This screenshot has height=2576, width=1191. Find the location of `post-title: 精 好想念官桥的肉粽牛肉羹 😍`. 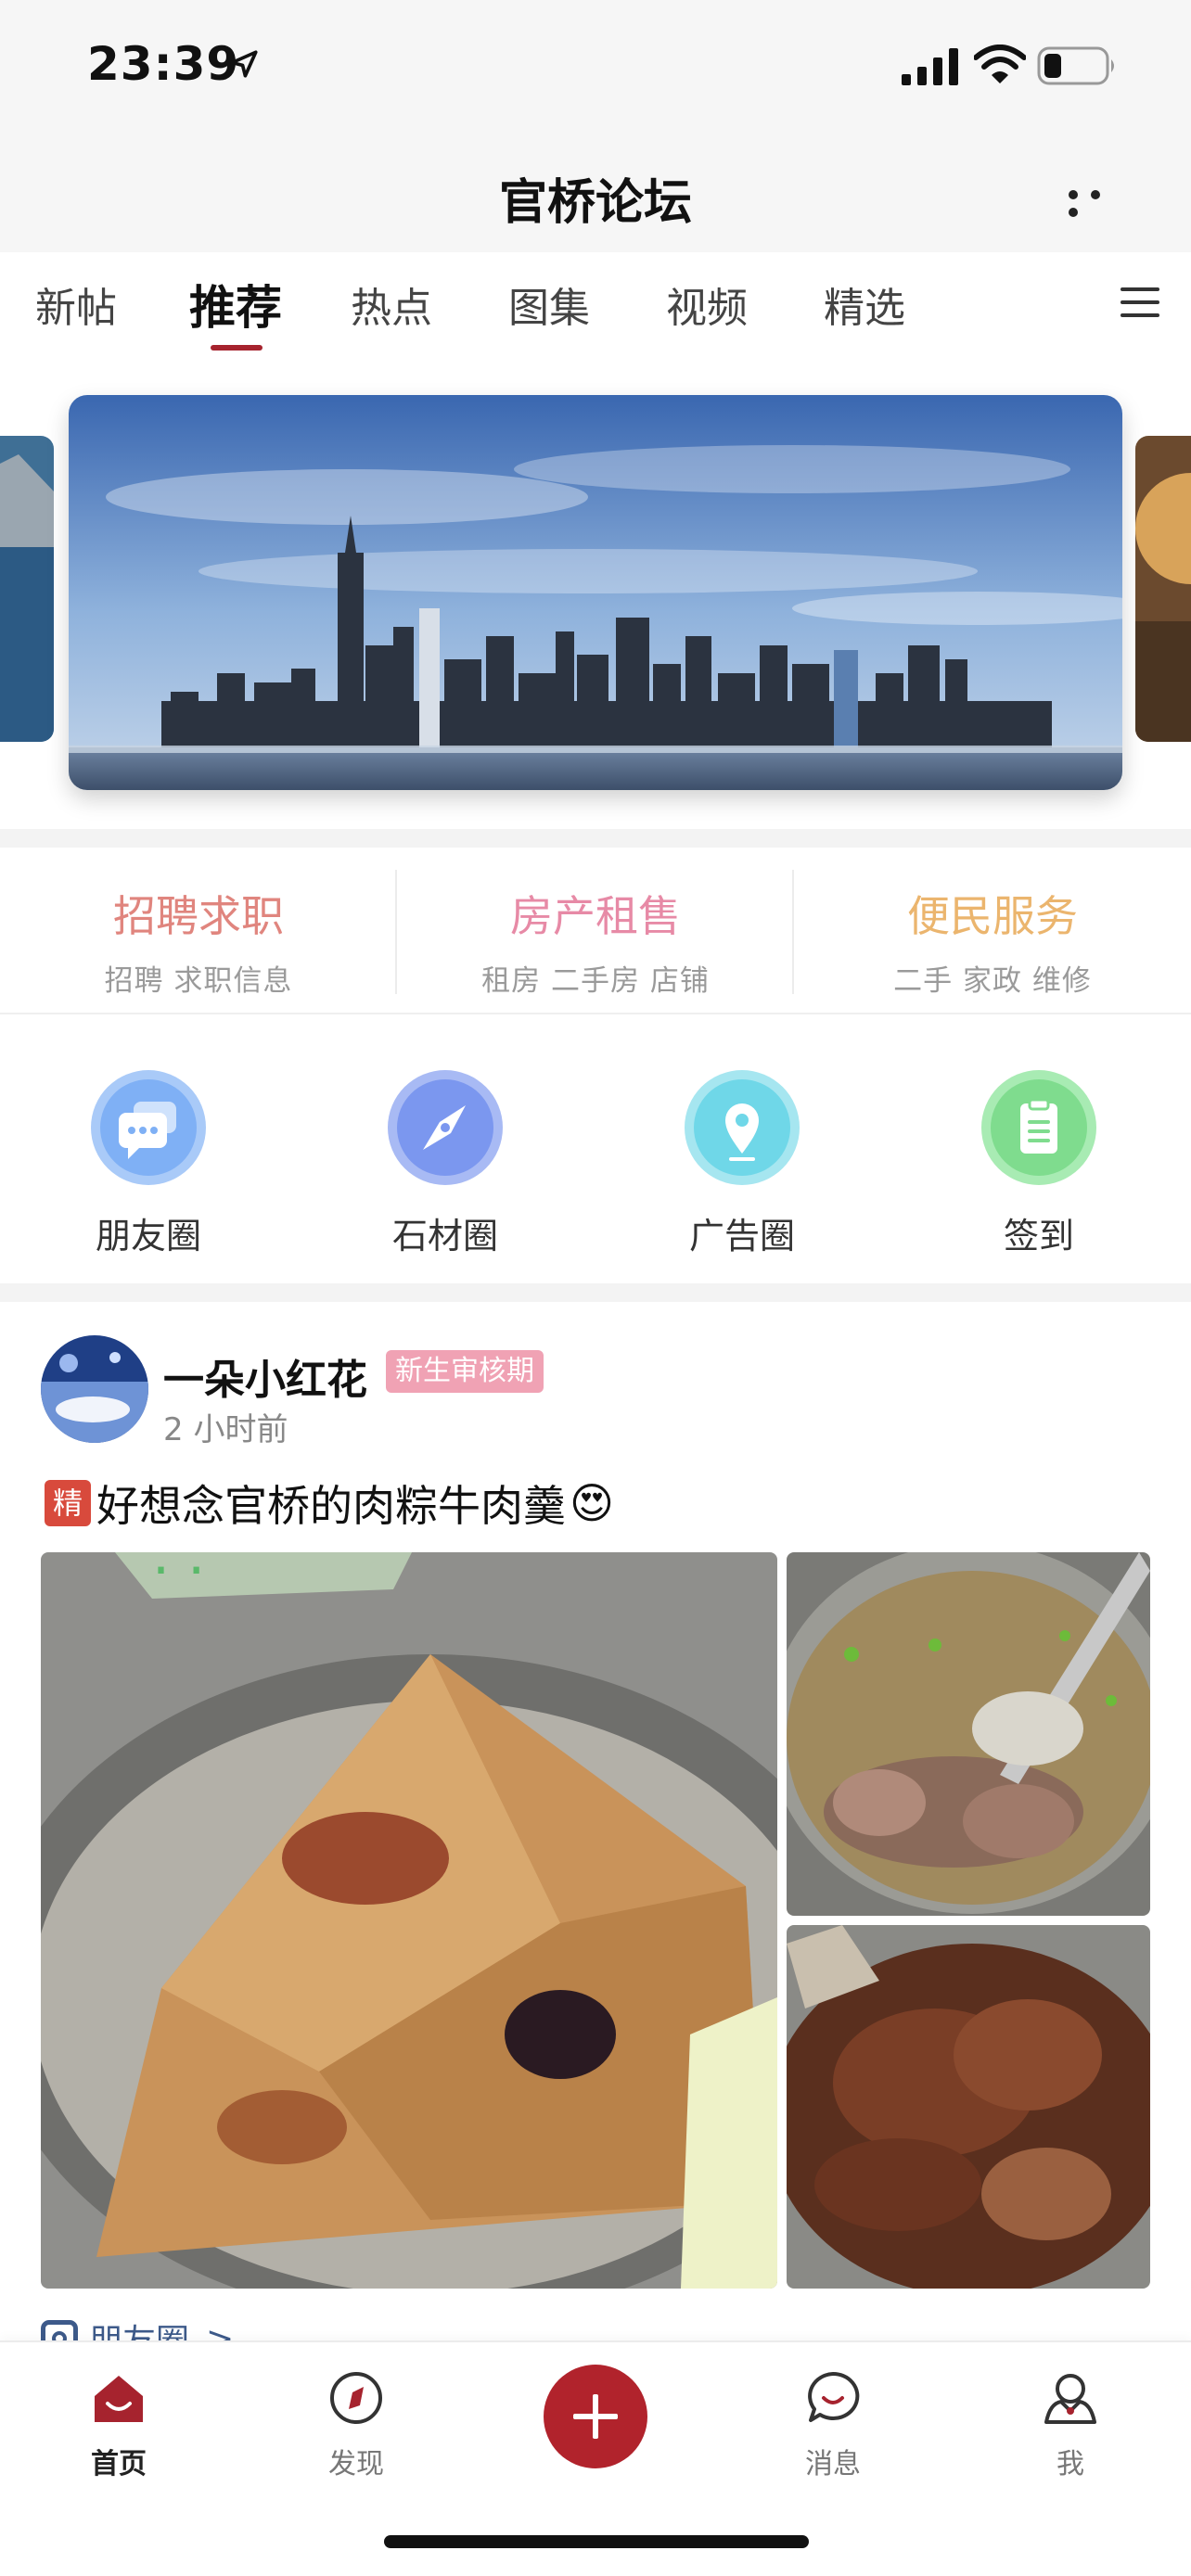

post-title: 精 好想念官桥的肉粽牛肉羹 😍 is located at coordinates (329, 1504).